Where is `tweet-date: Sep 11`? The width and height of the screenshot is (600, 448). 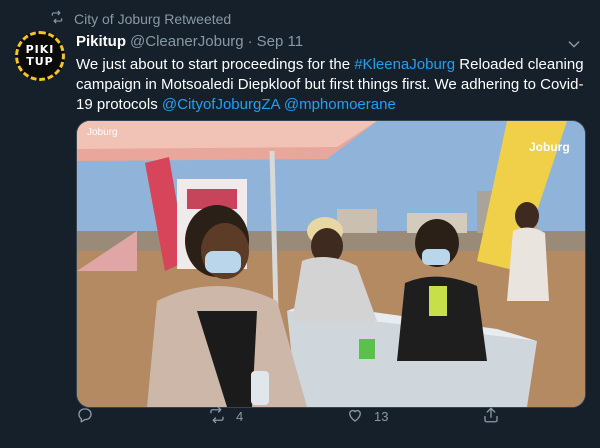
tweet-date: Sep 11 is located at coordinates (280, 41).